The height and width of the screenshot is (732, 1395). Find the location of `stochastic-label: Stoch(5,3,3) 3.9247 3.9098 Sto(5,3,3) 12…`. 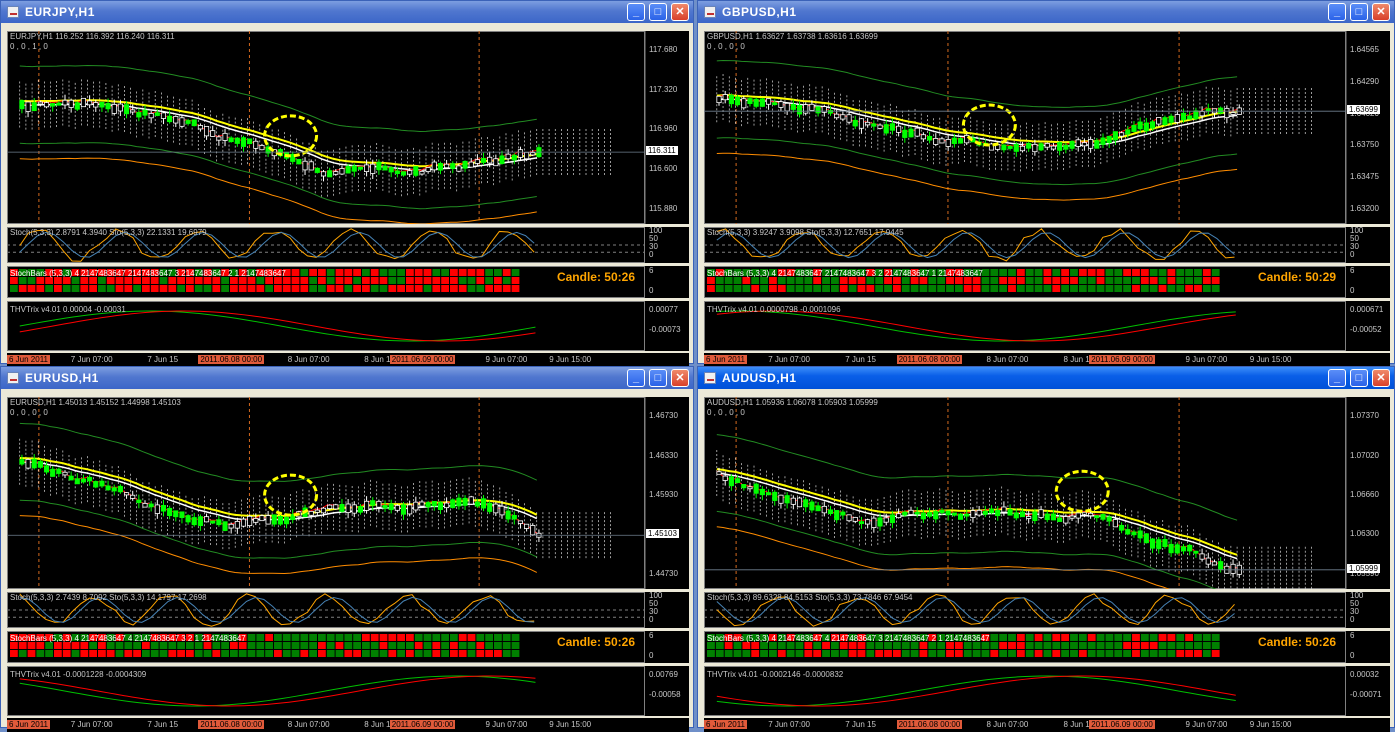

stochastic-label: Stoch(5,3,3) 3.9247 3.9098 Sto(5,3,3) 12… is located at coordinates (805, 232).